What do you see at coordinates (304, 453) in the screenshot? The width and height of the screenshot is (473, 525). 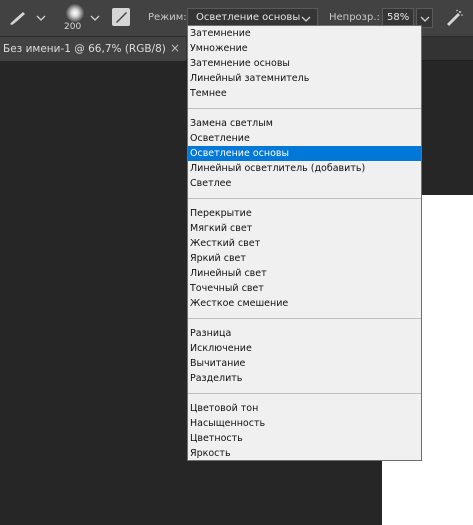 I see `blend-mode-option: Яркость` at bounding box center [304, 453].